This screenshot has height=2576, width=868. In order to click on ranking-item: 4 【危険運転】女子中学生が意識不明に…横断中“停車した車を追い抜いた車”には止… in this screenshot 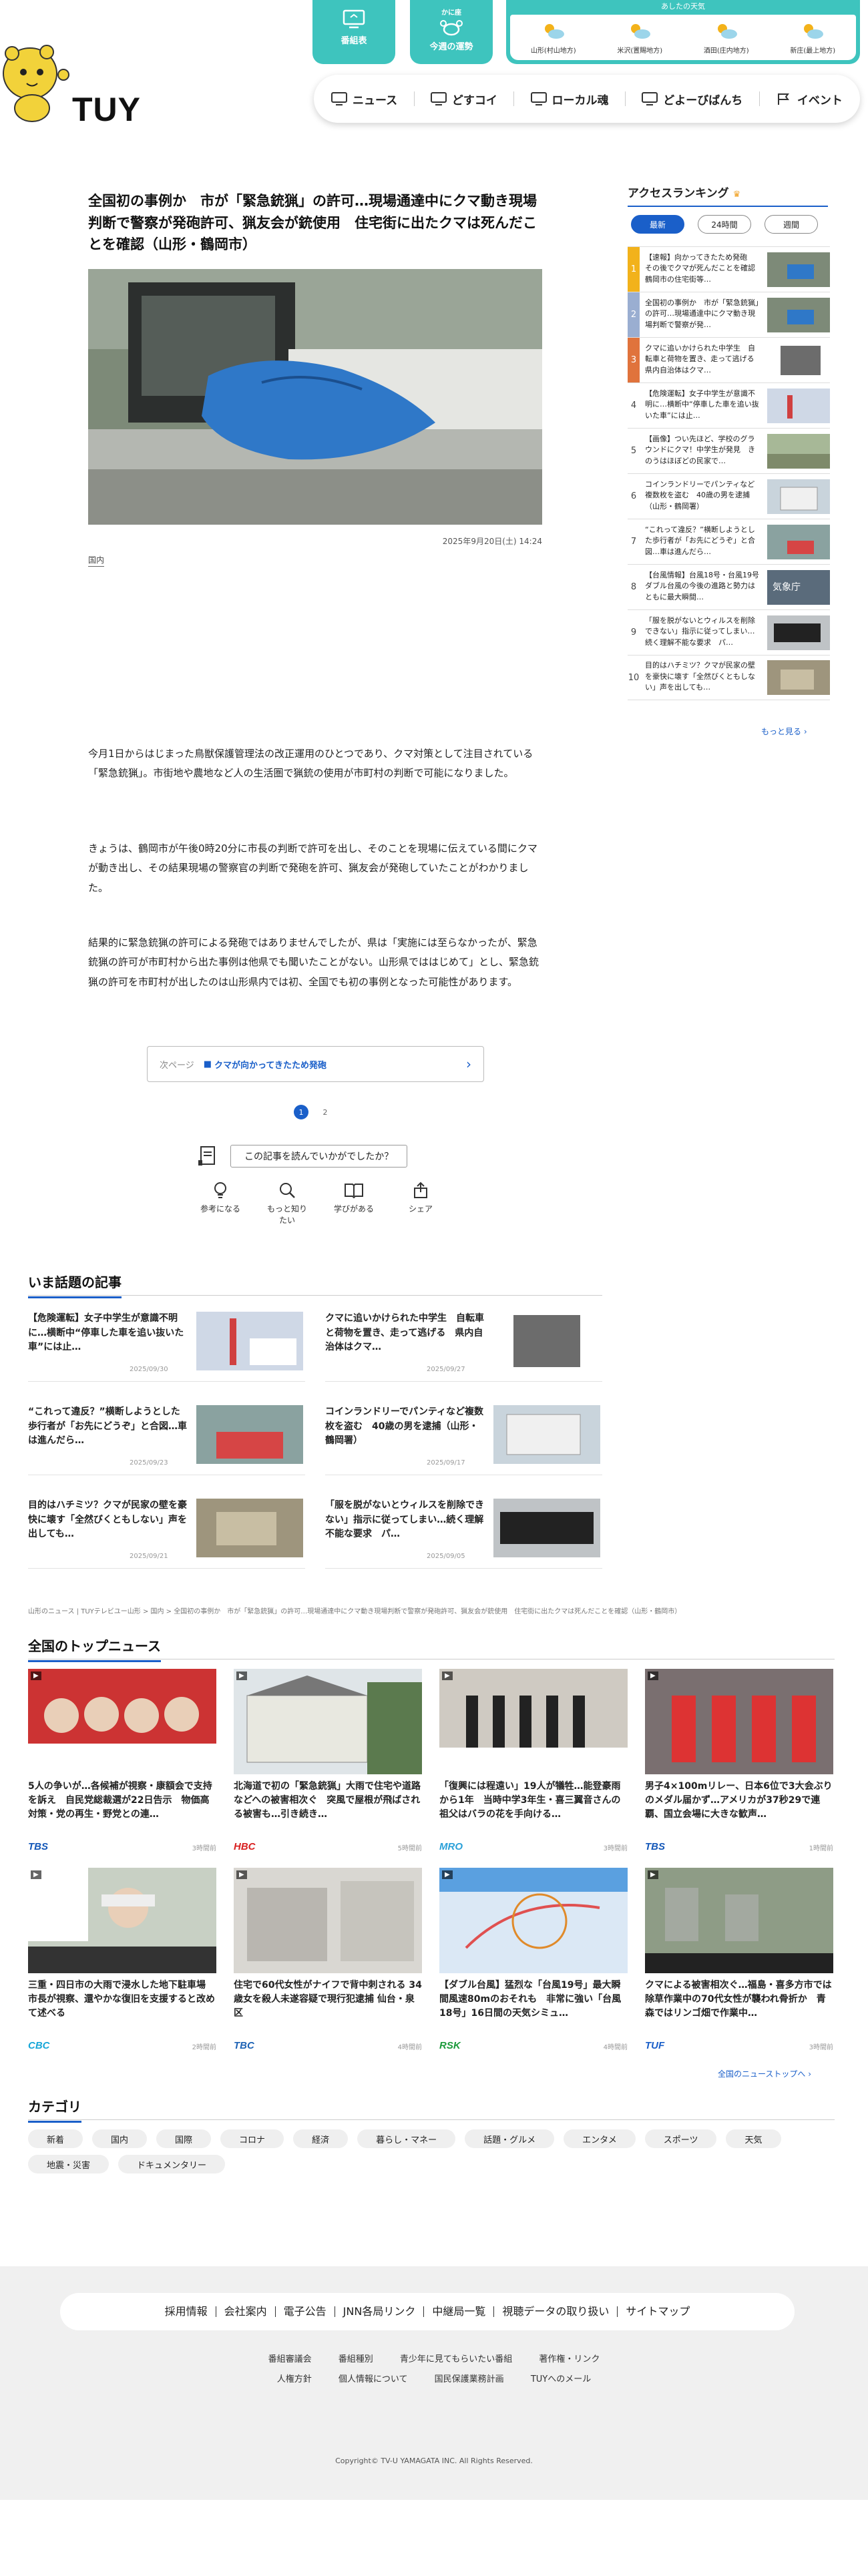, I will do `click(729, 405)`.